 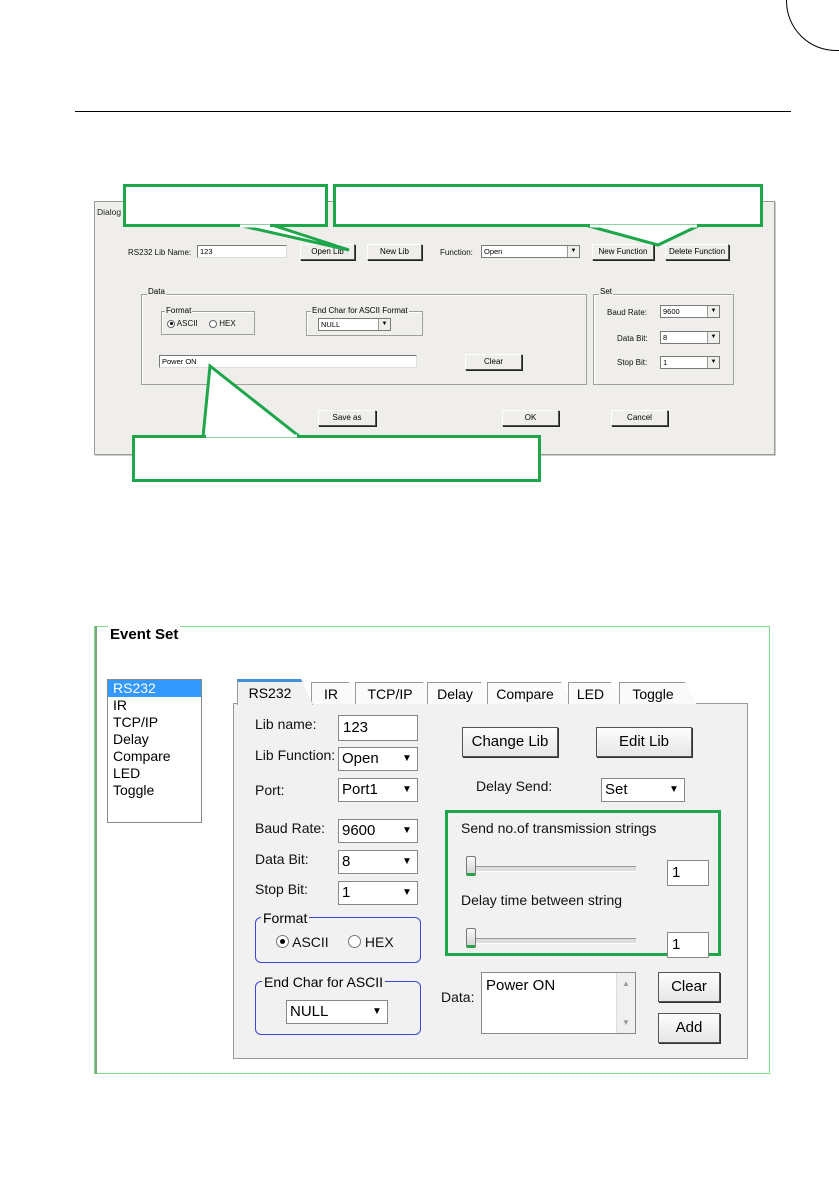 What do you see at coordinates (270, 790) in the screenshot?
I see `port-label: Port:` at bounding box center [270, 790].